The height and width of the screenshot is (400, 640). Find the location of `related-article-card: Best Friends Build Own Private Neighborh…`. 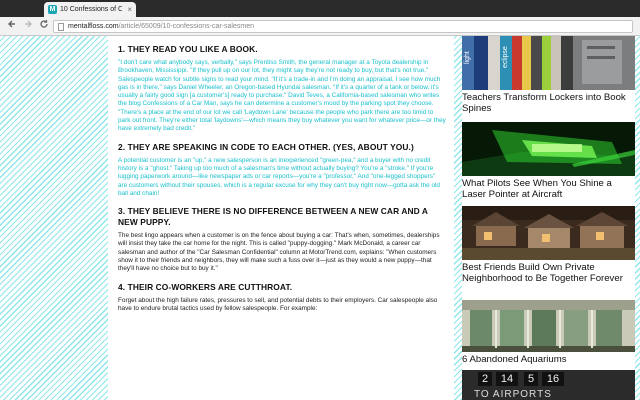

related-article-card: Best Friends Build Own Private Neighborh… is located at coordinates (548, 252).